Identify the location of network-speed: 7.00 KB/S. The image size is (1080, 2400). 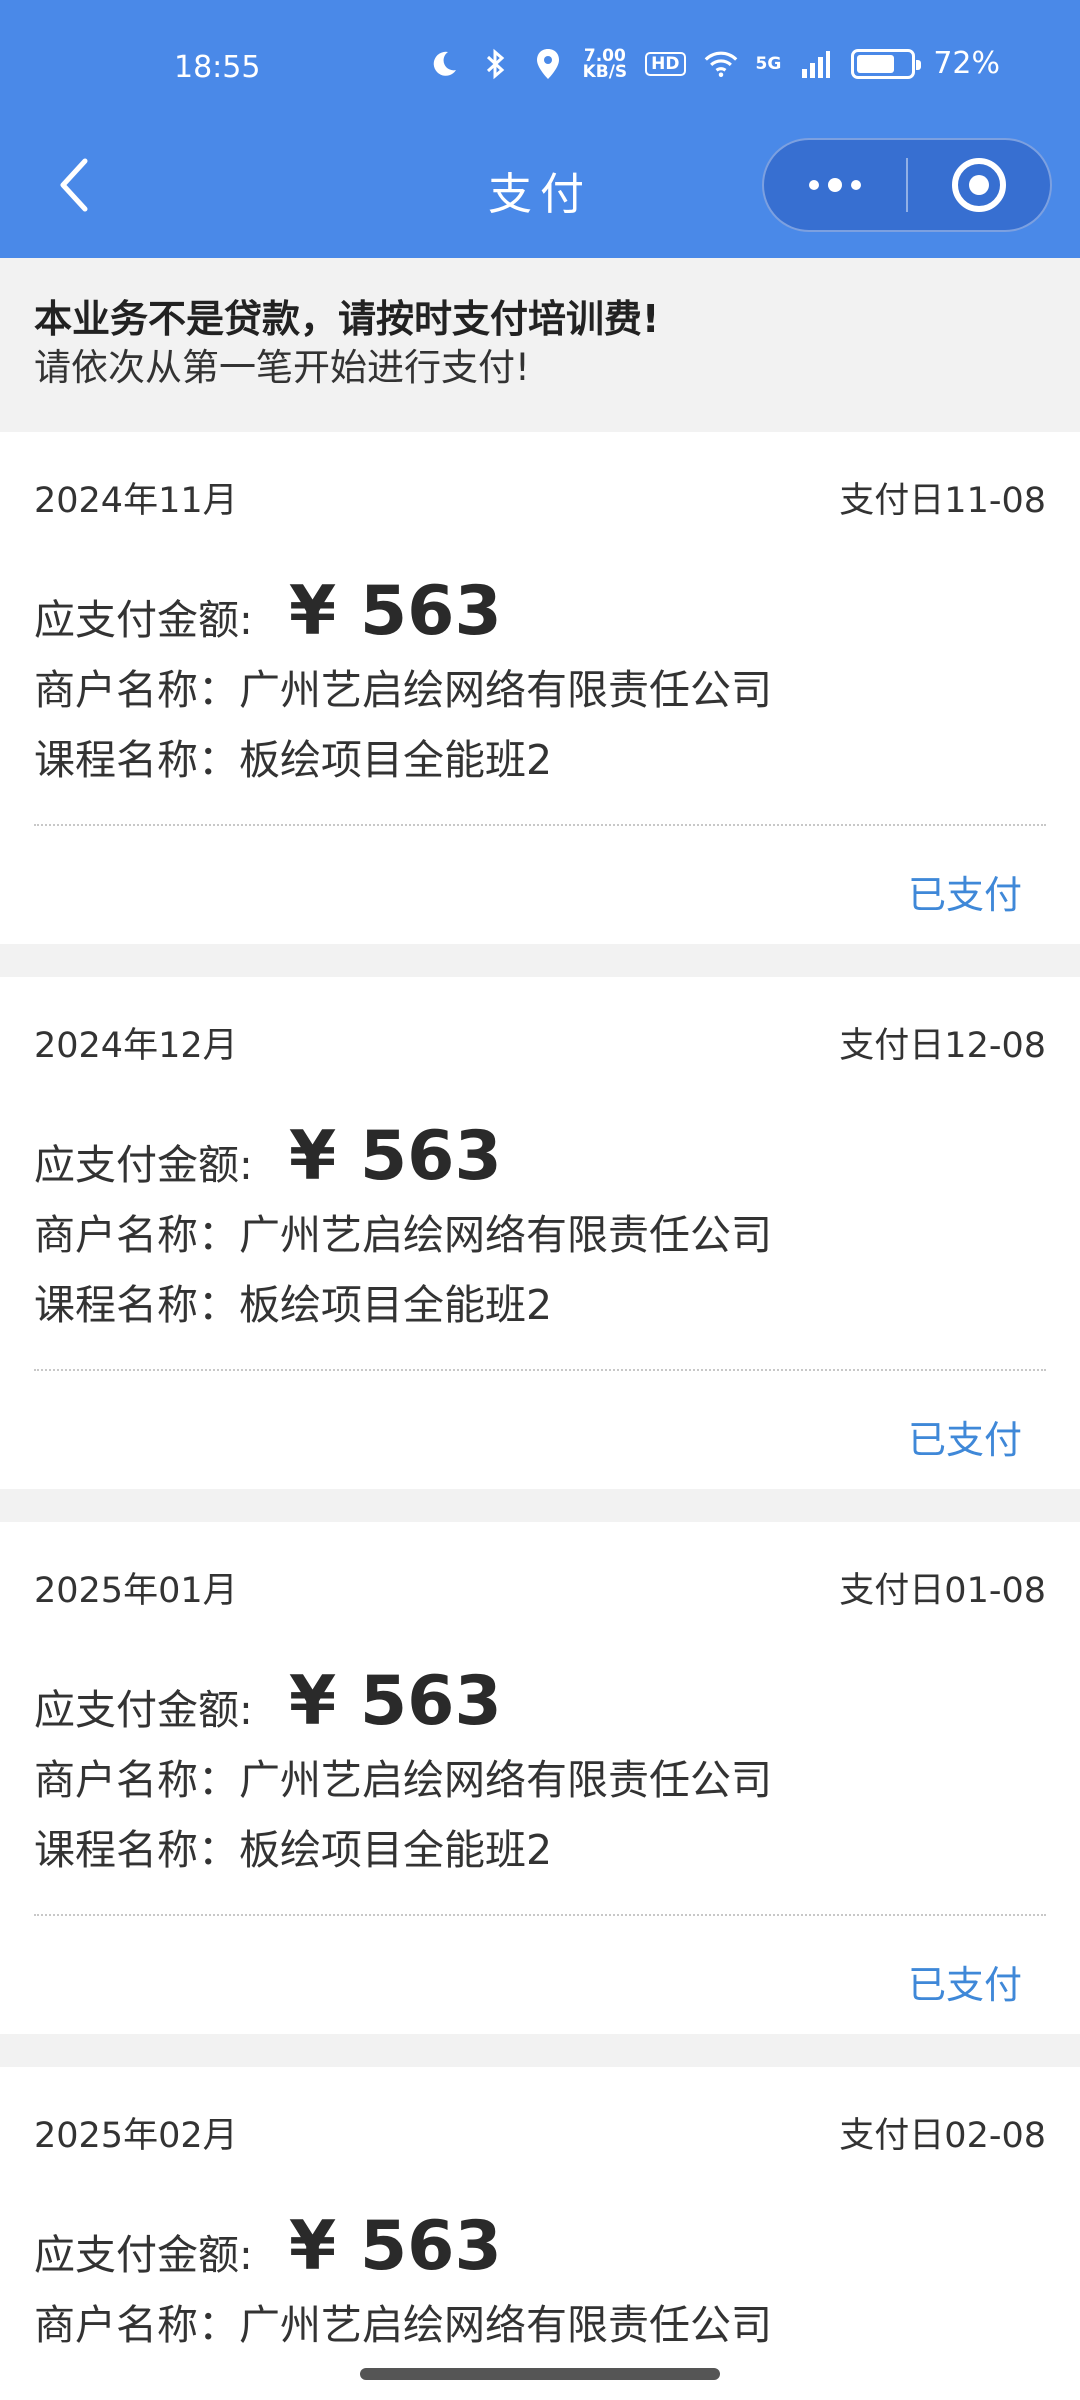
(605, 64).